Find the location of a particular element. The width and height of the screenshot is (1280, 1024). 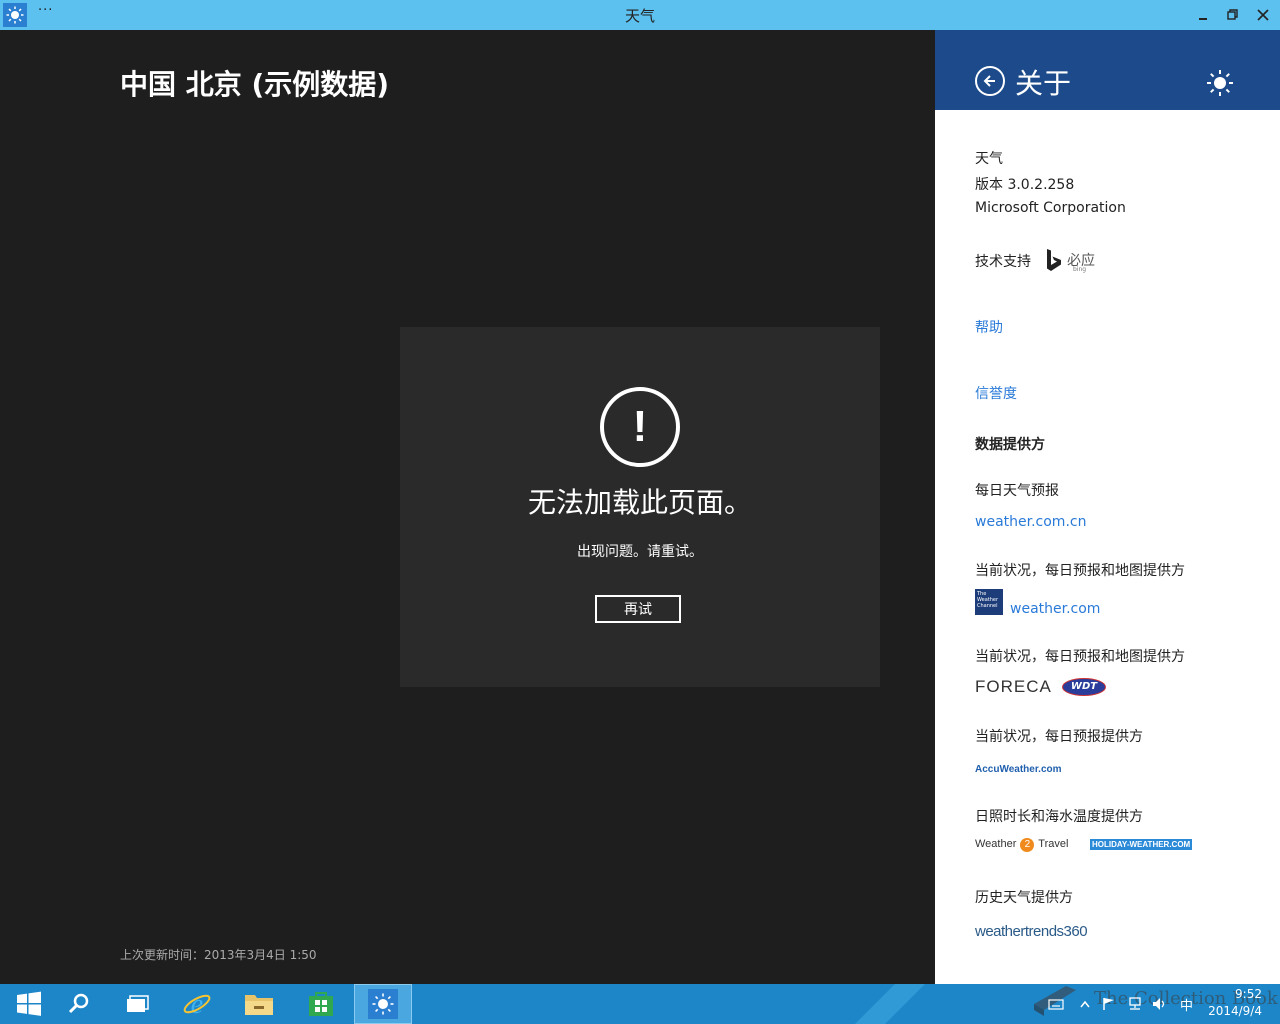

chevron-up-icon is located at coordinates (1085, 1004).